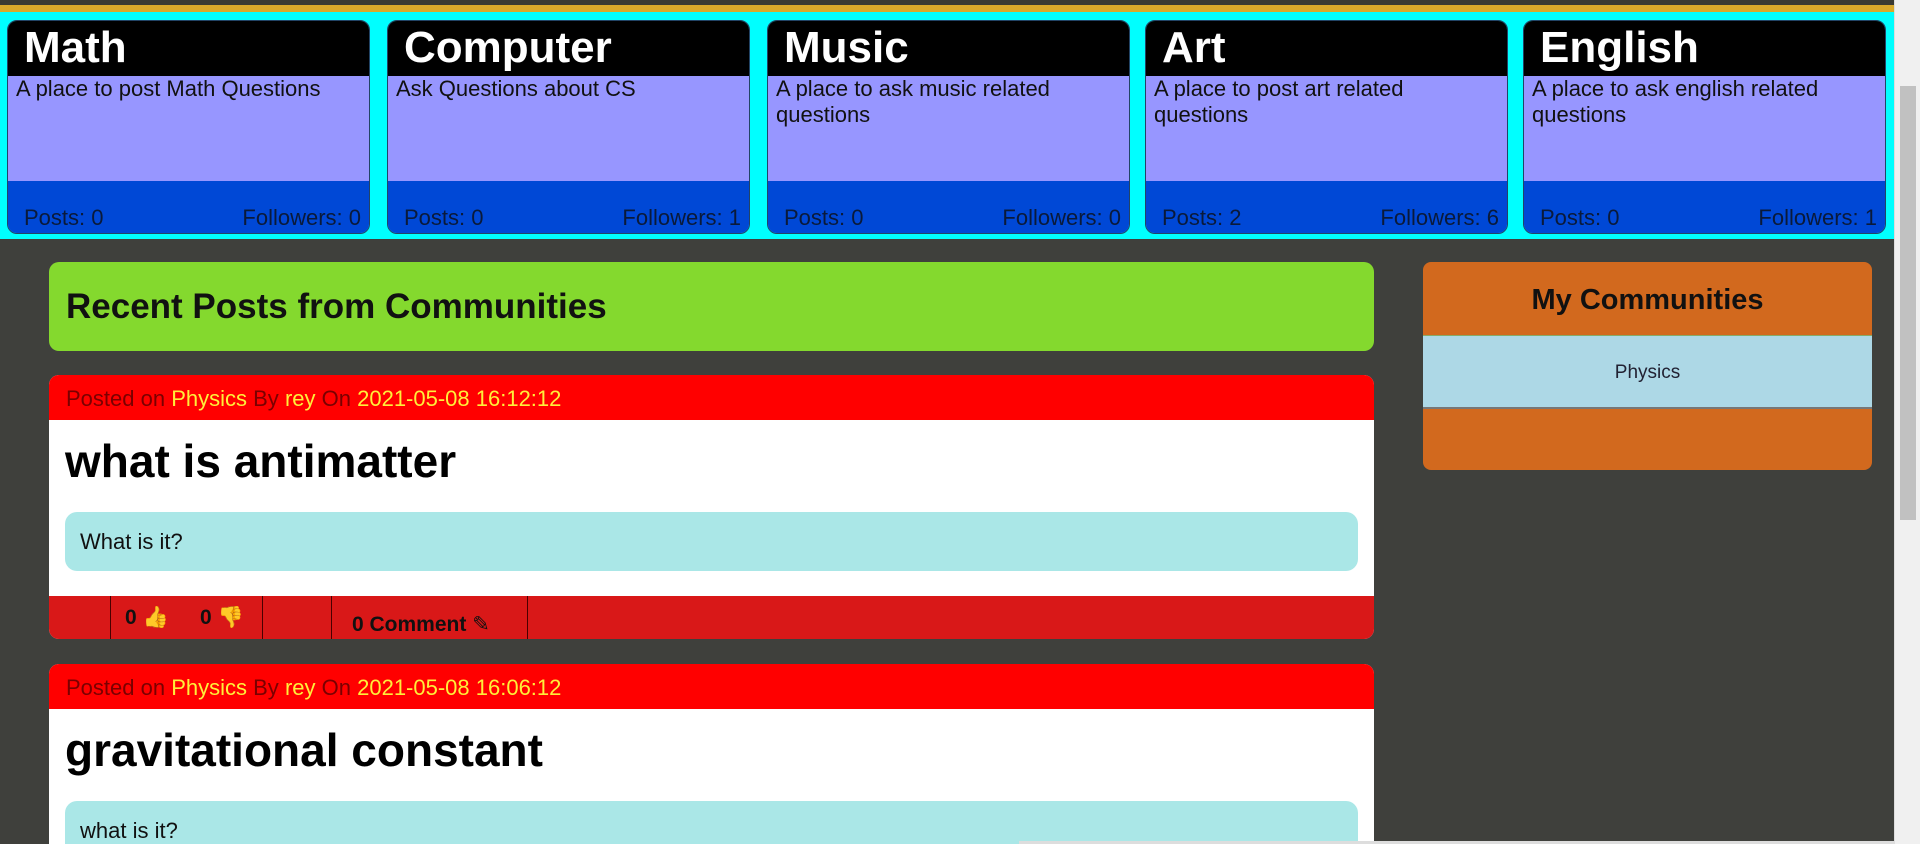 This screenshot has height=844, width=1920. Describe the element at coordinates (459, 398) in the screenshot. I see `post-date: 2021-05-08 16:12:12` at that location.